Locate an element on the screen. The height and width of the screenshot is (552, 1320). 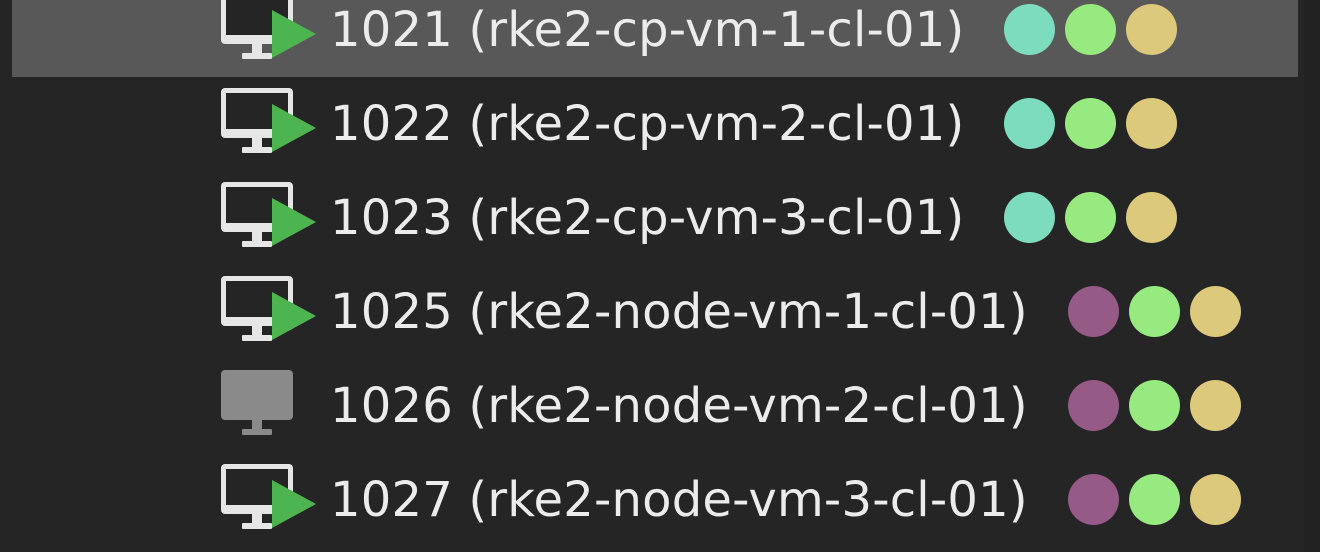
vm-label: 1025 (rke2-node-vm-1-cl-01) is located at coordinates (679, 312).